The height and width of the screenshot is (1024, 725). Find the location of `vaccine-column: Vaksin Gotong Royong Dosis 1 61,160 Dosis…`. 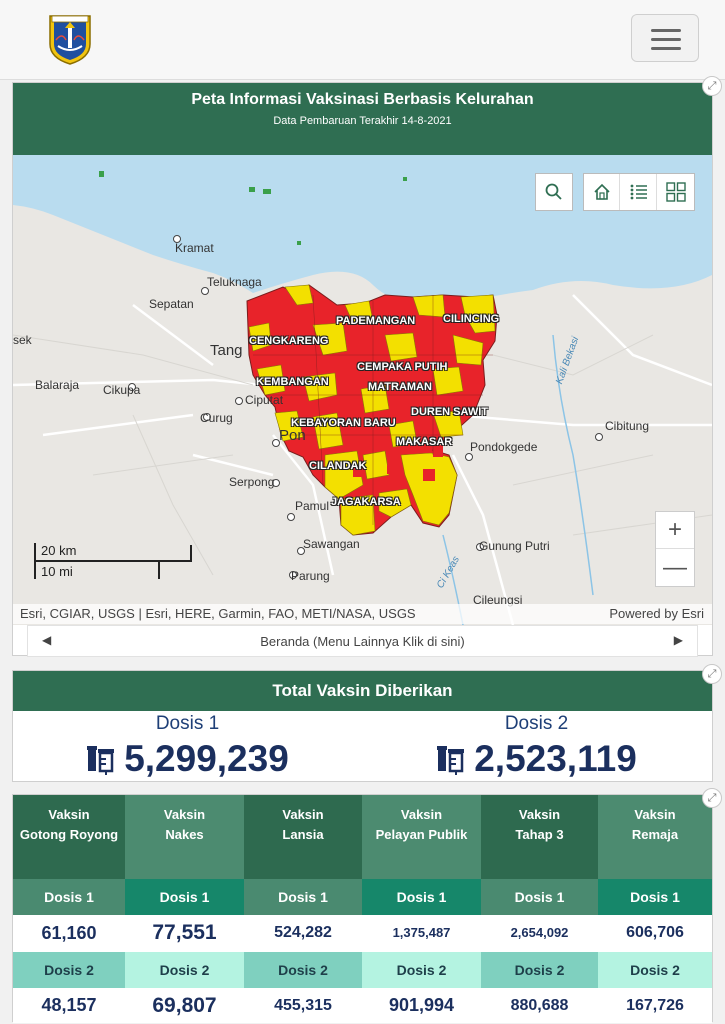

vaccine-column: Vaksin Gotong Royong Dosis 1 61,160 Dosis… is located at coordinates (69, 909).